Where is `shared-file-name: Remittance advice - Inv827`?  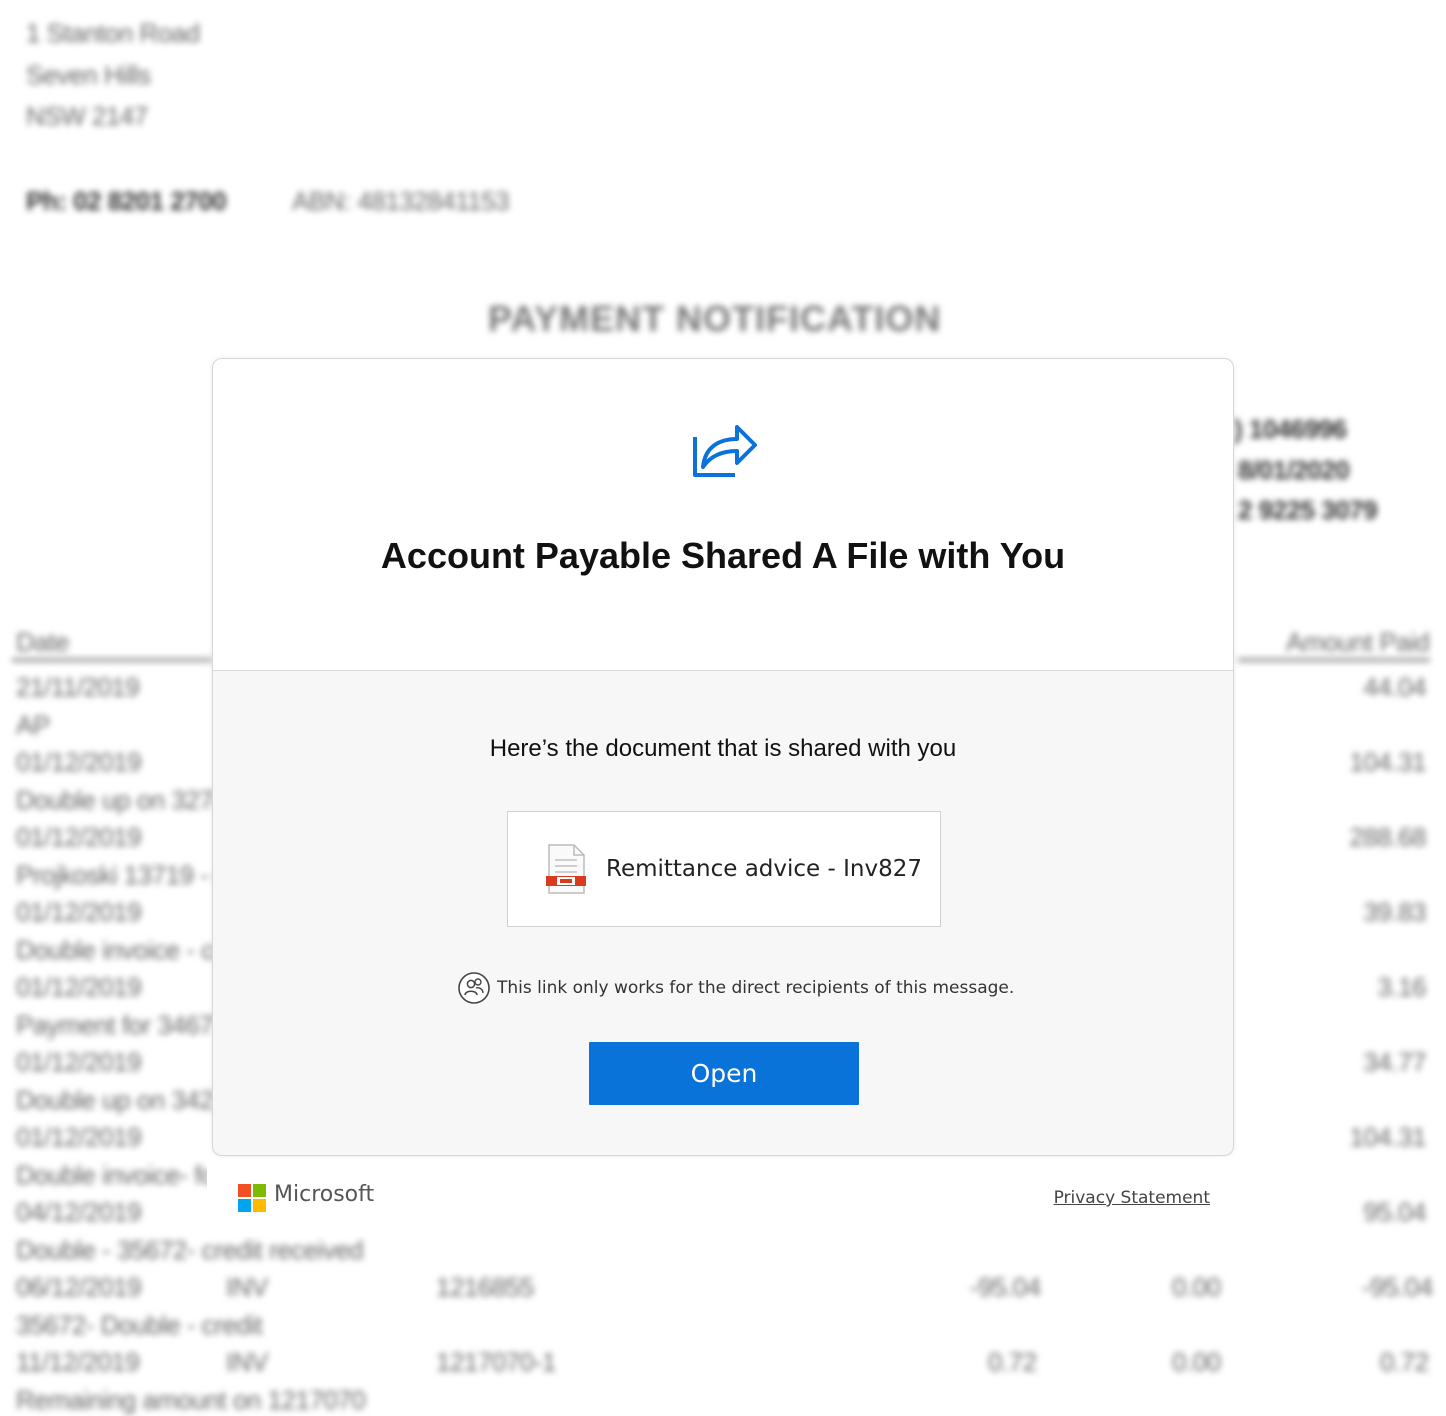 shared-file-name: Remittance advice - Inv827 is located at coordinates (764, 869).